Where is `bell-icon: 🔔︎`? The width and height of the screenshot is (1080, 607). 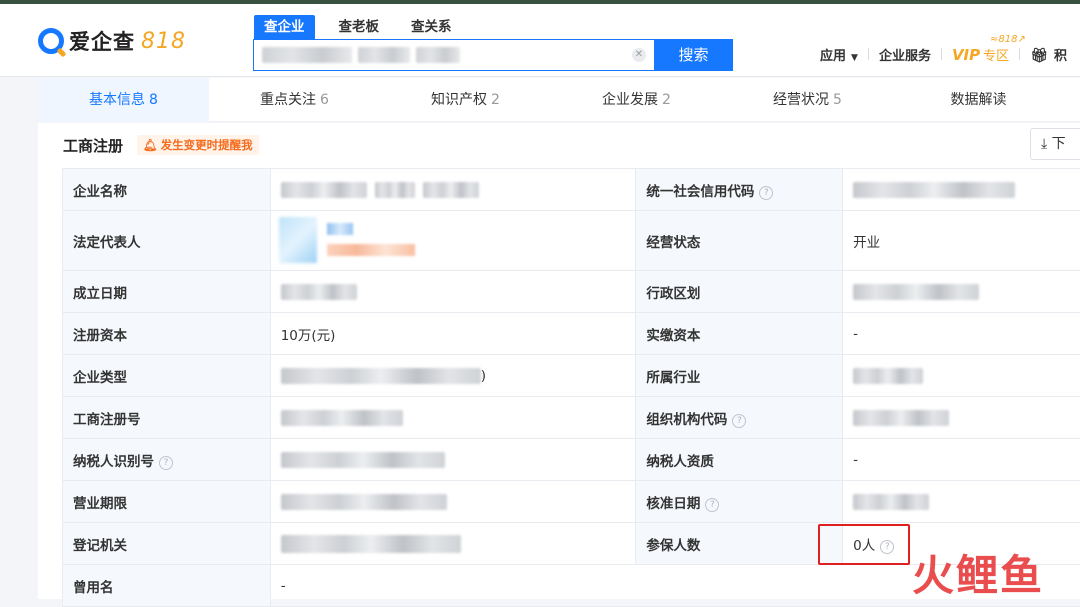
bell-icon: 🔔︎ is located at coordinates (150, 145).